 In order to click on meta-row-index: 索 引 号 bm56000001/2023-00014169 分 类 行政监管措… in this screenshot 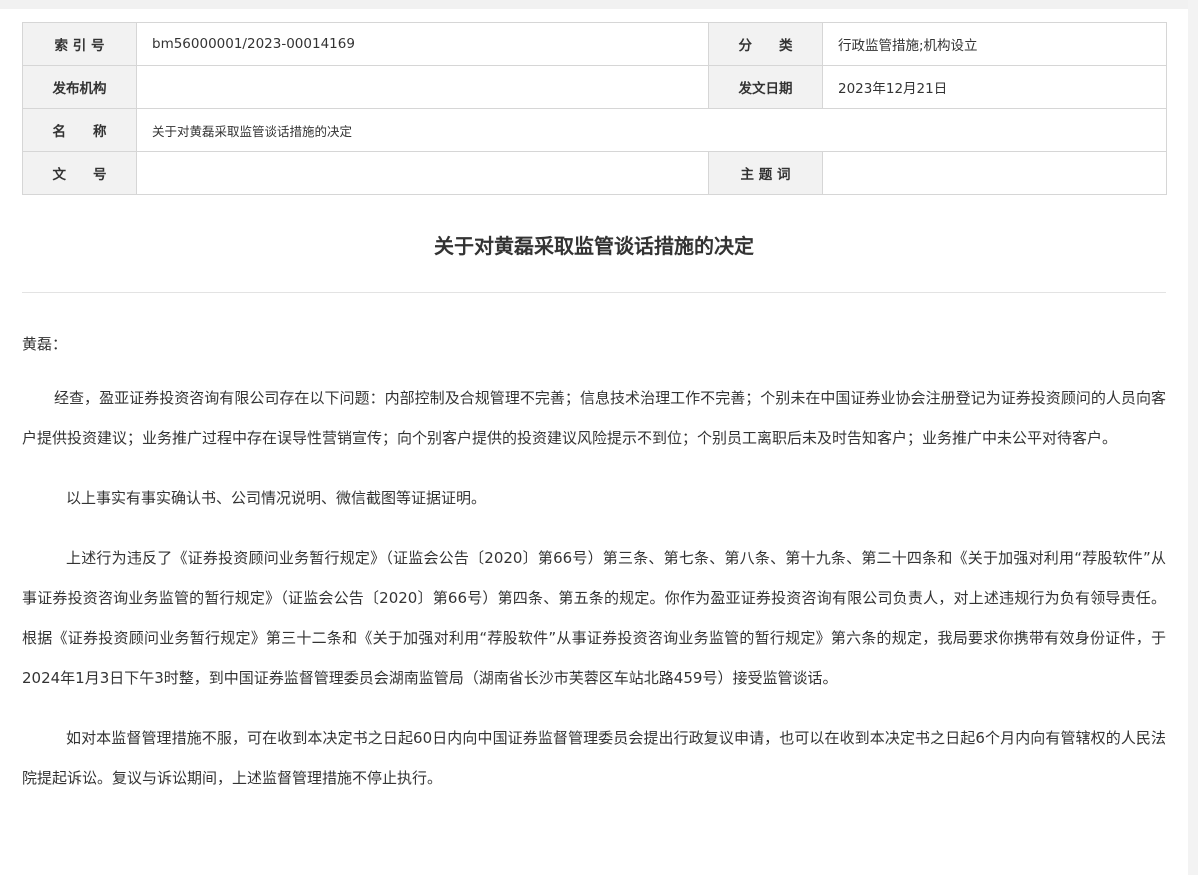, I will do `click(594, 44)`.